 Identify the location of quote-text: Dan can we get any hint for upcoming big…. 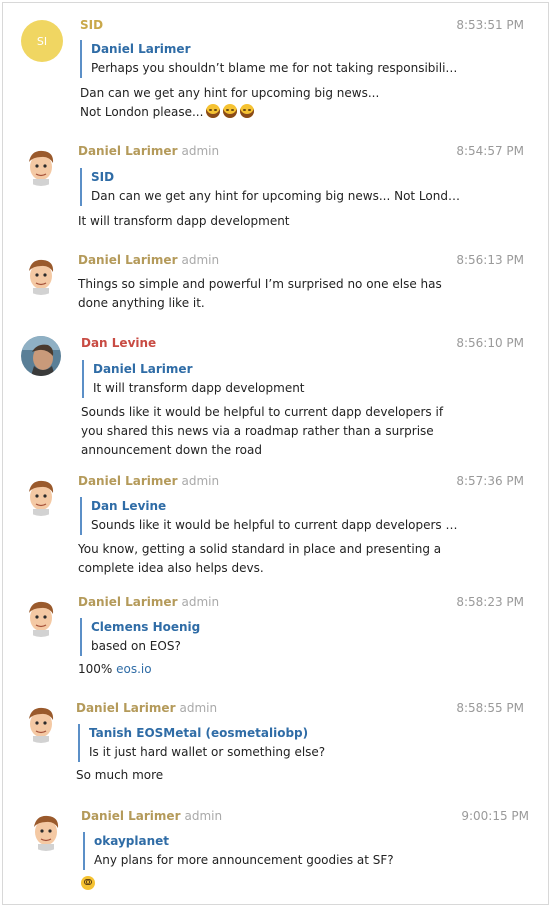
(275, 196).